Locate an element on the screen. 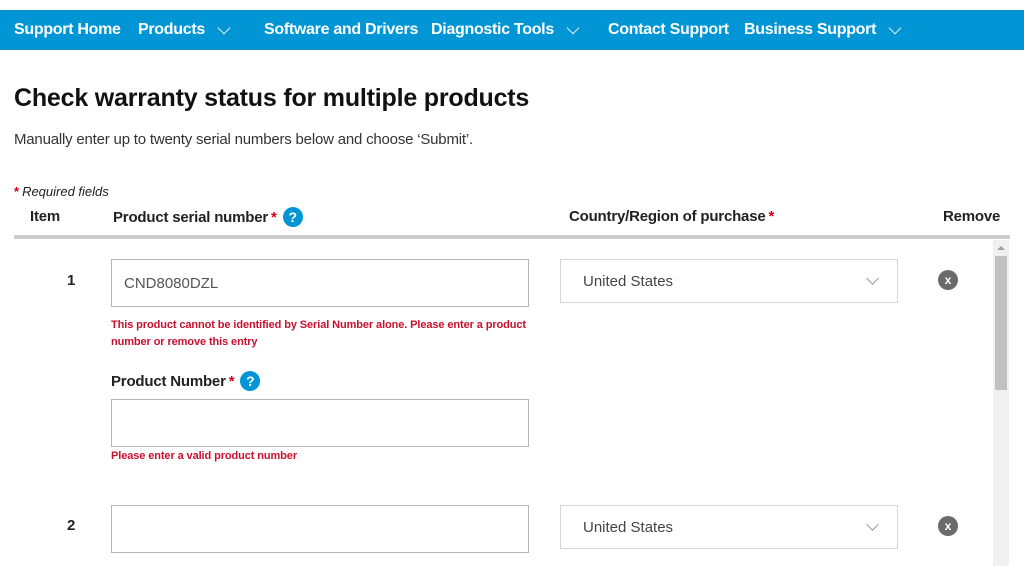  nav-item-label: Business Support is located at coordinates (810, 29).